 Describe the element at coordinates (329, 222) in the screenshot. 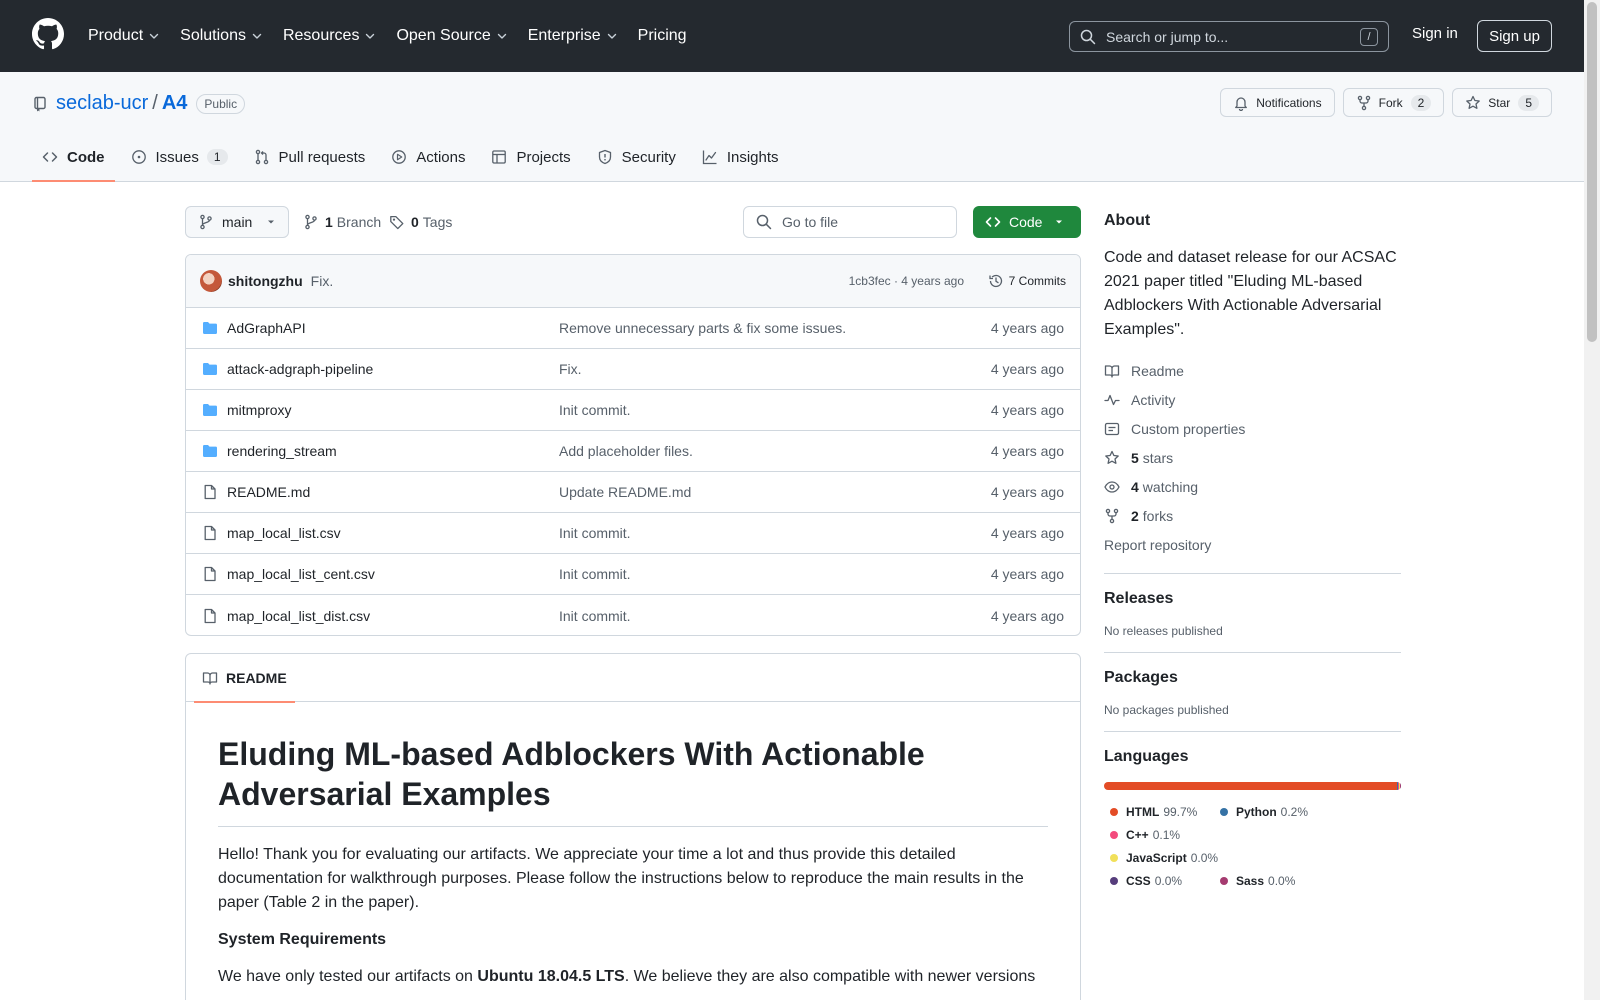

I see `branch-count: 1` at that location.